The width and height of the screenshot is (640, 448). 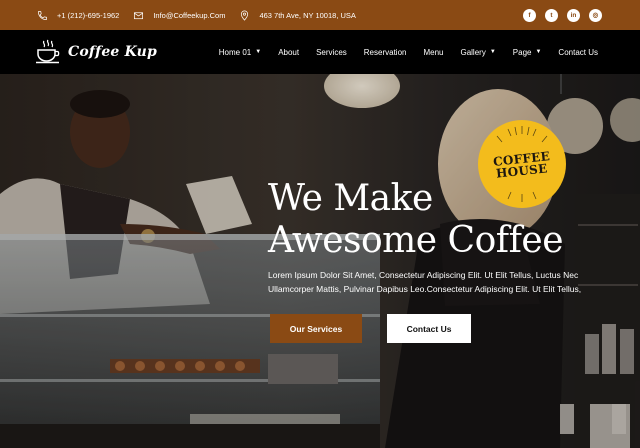 What do you see at coordinates (189, 15) in the screenshot?
I see `email-text: Info@Coffeekup.Com` at bounding box center [189, 15].